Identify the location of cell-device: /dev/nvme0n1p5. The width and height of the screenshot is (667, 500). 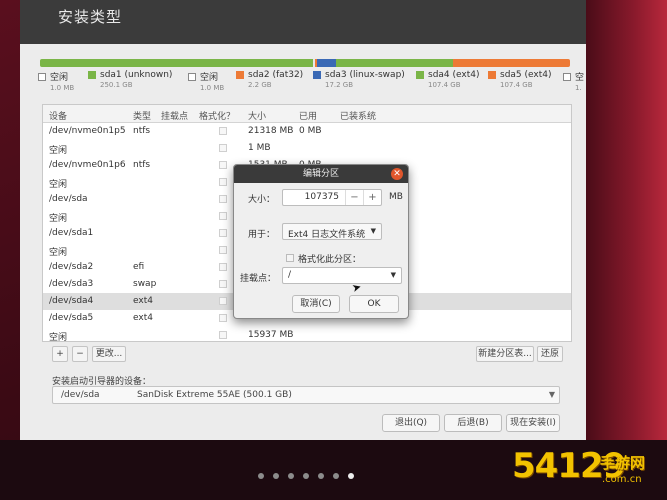
(87, 131).